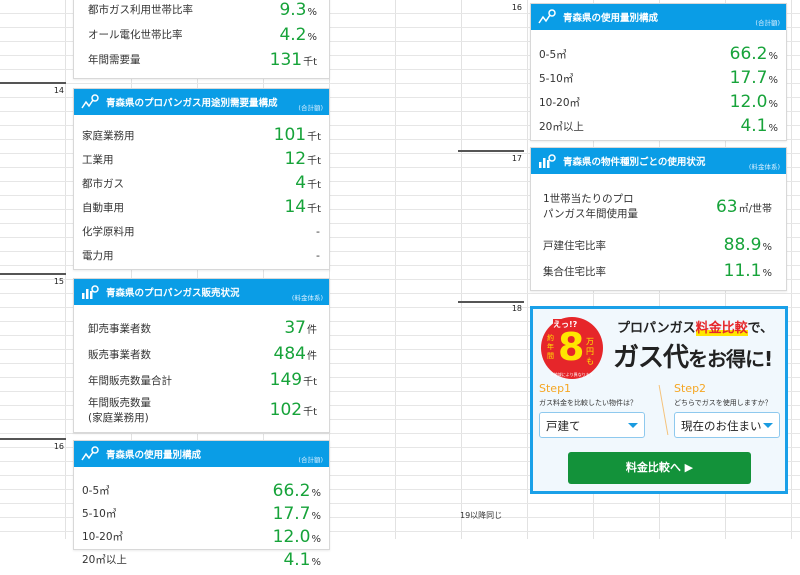  Describe the element at coordinates (293, 59) in the screenshot. I see `stat-value: 131千t` at that location.